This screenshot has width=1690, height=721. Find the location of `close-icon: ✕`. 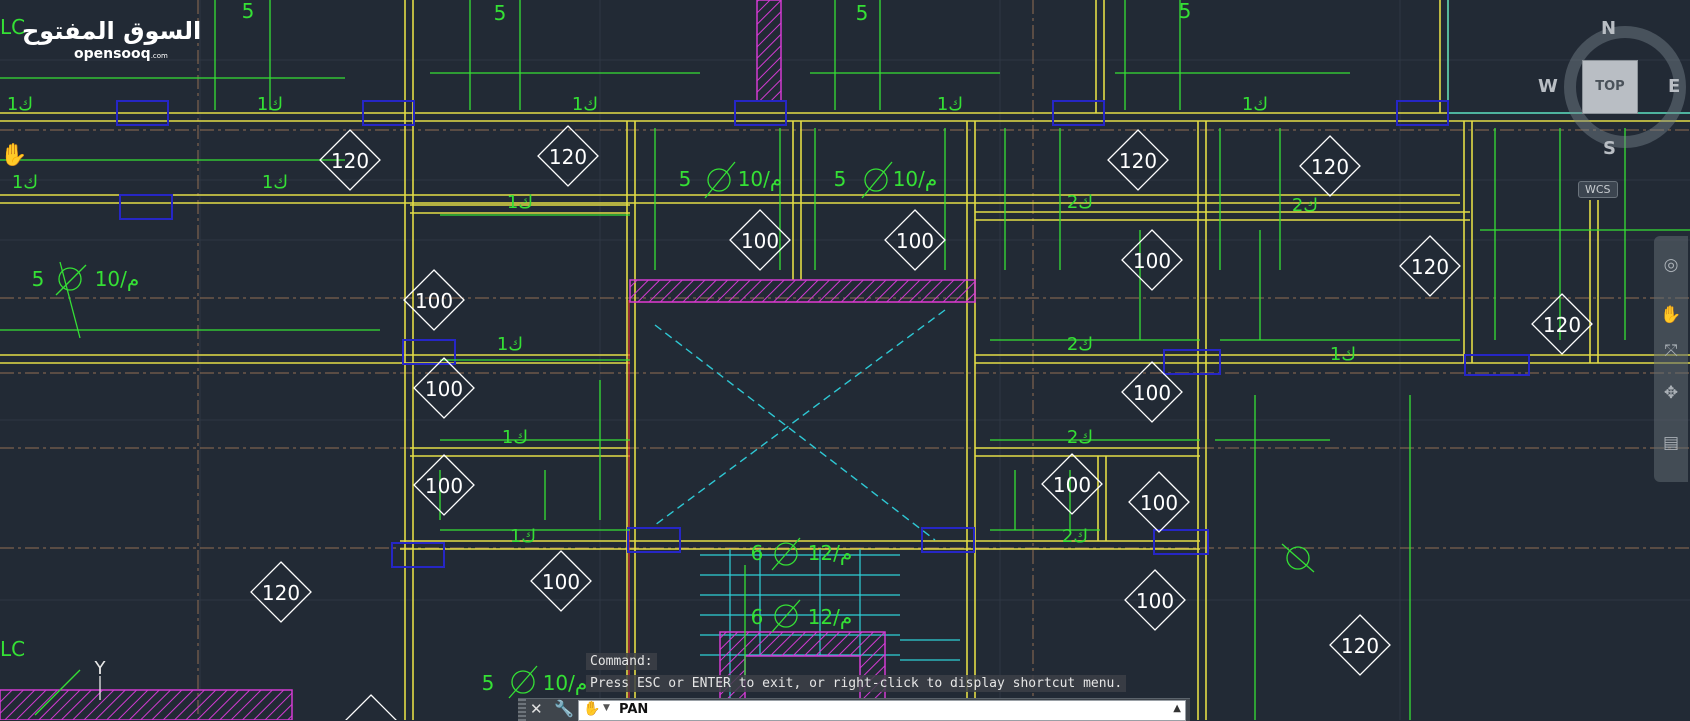

close-icon: ✕ is located at coordinates (536, 709).